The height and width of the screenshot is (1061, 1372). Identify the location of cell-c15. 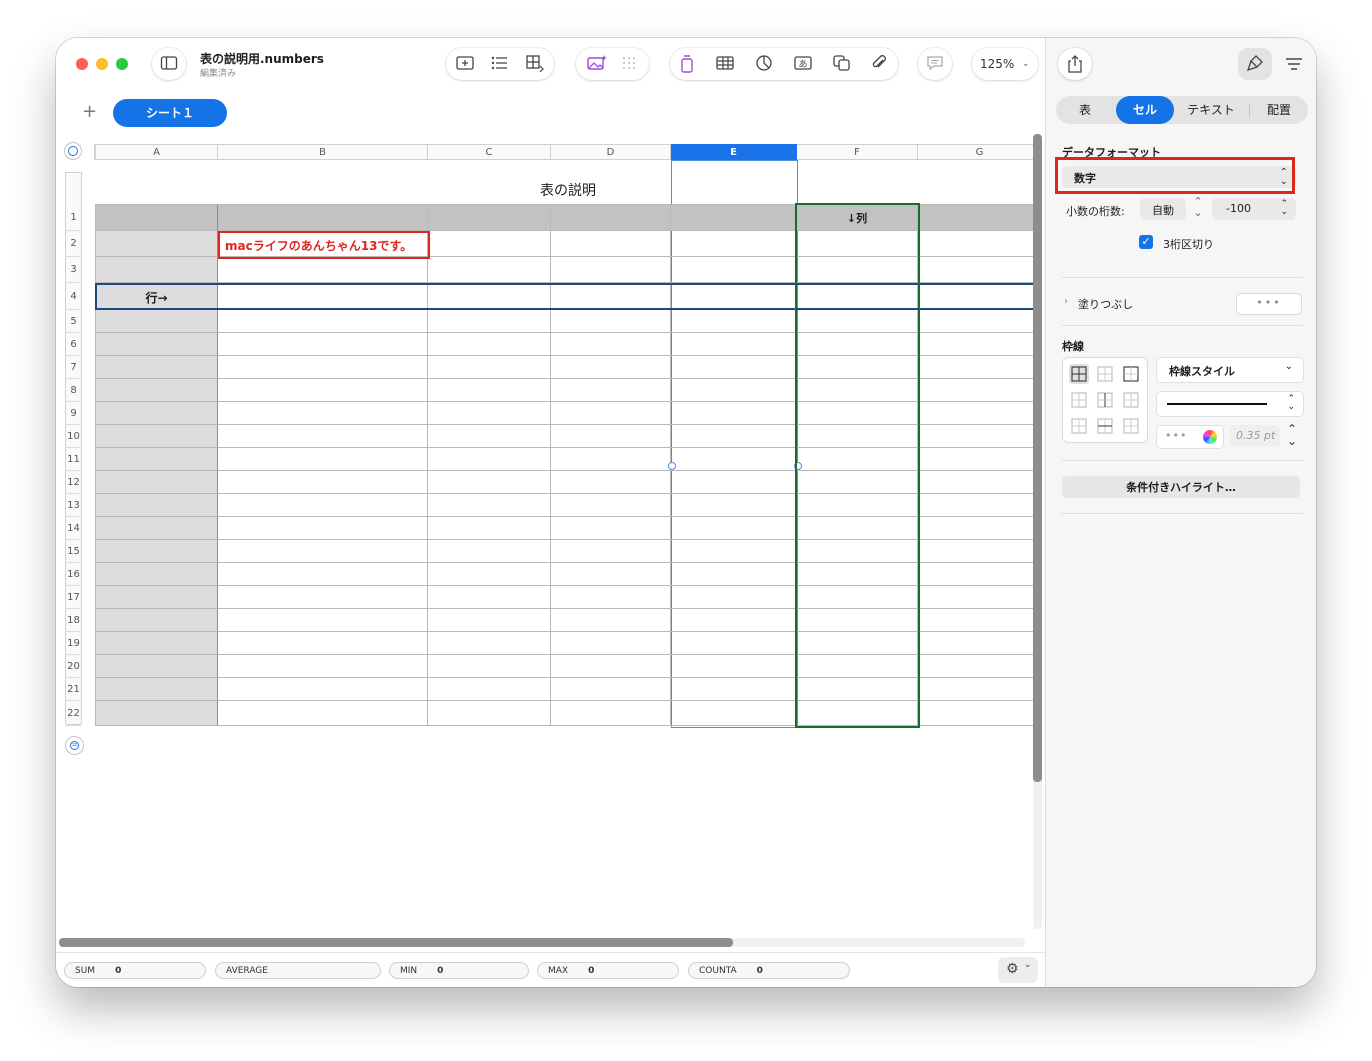
(489, 551).